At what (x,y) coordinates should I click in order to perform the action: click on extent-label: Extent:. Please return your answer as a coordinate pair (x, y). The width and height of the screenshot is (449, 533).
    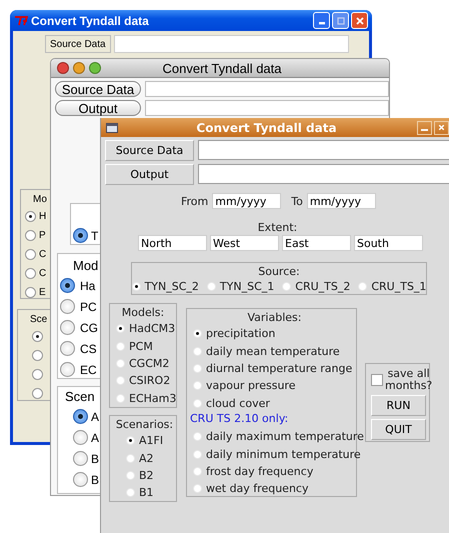
    Looking at the image, I should click on (278, 227).